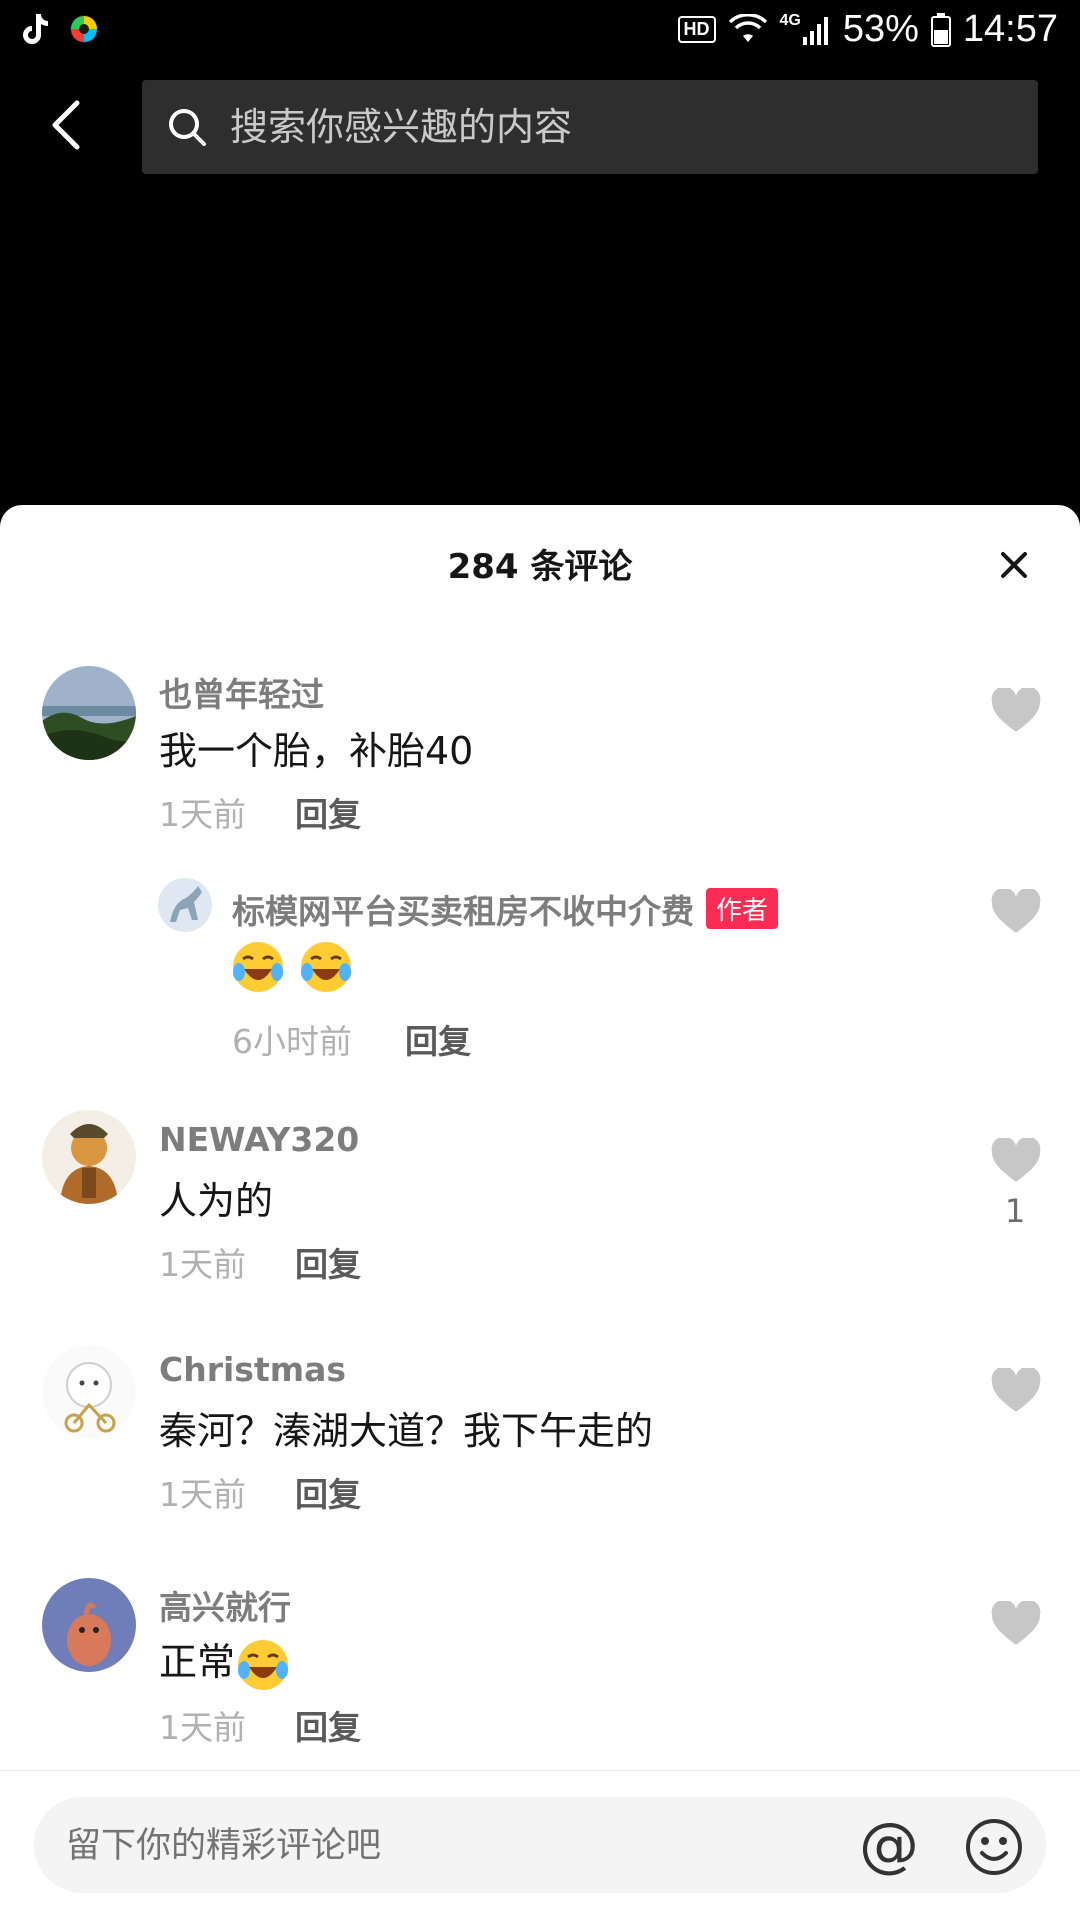 The height and width of the screenshot is (1921, 1080). What do you see at coordinates (259, 1139) in the screenshot?
I see `comment-username: NEWAY320` at bounding box center [259, 1139].